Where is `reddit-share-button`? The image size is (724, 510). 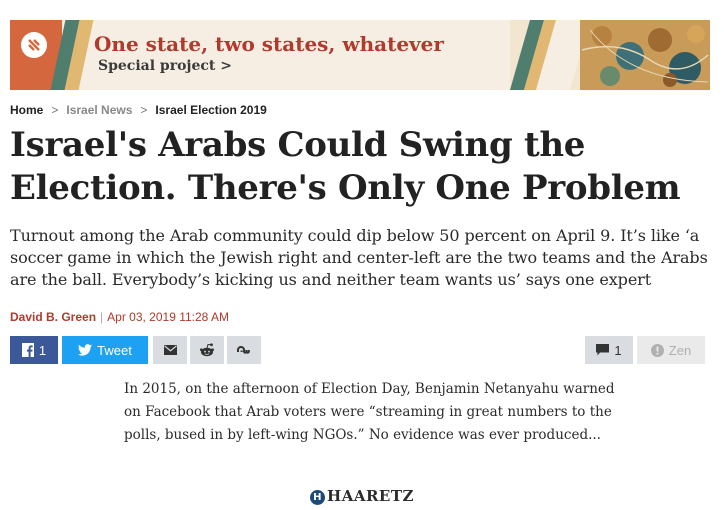 reddit-share-button is located at coordinates (207, 350).